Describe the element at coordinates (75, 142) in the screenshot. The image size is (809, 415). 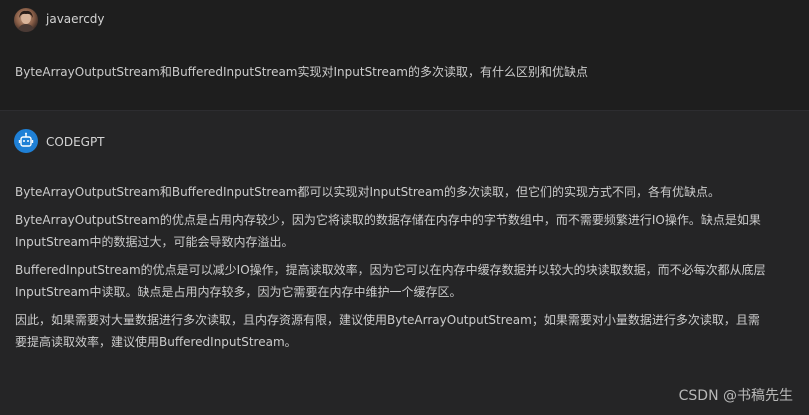
I see `bot-name: CODEGPT` at that location.